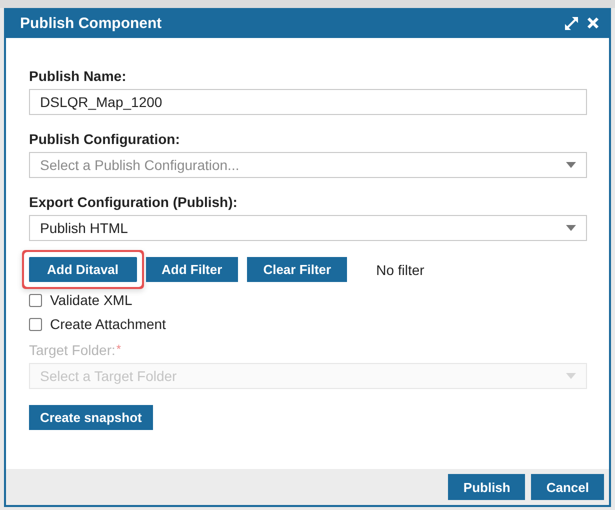  What do you see at coordinates (91, 300) in the screenshot?
I see `checkbox-label: Validate XML` at bounding box center [91, 300].